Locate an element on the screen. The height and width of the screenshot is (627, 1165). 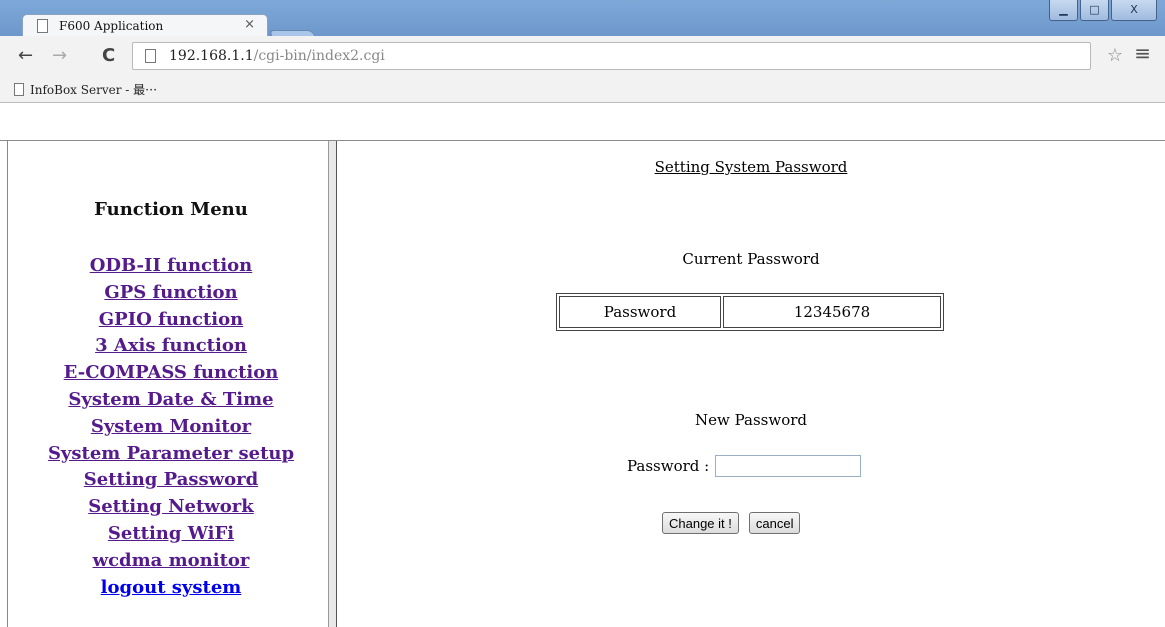
bookmark-star-icon: ☆ is located at coordinates (1115, 55).